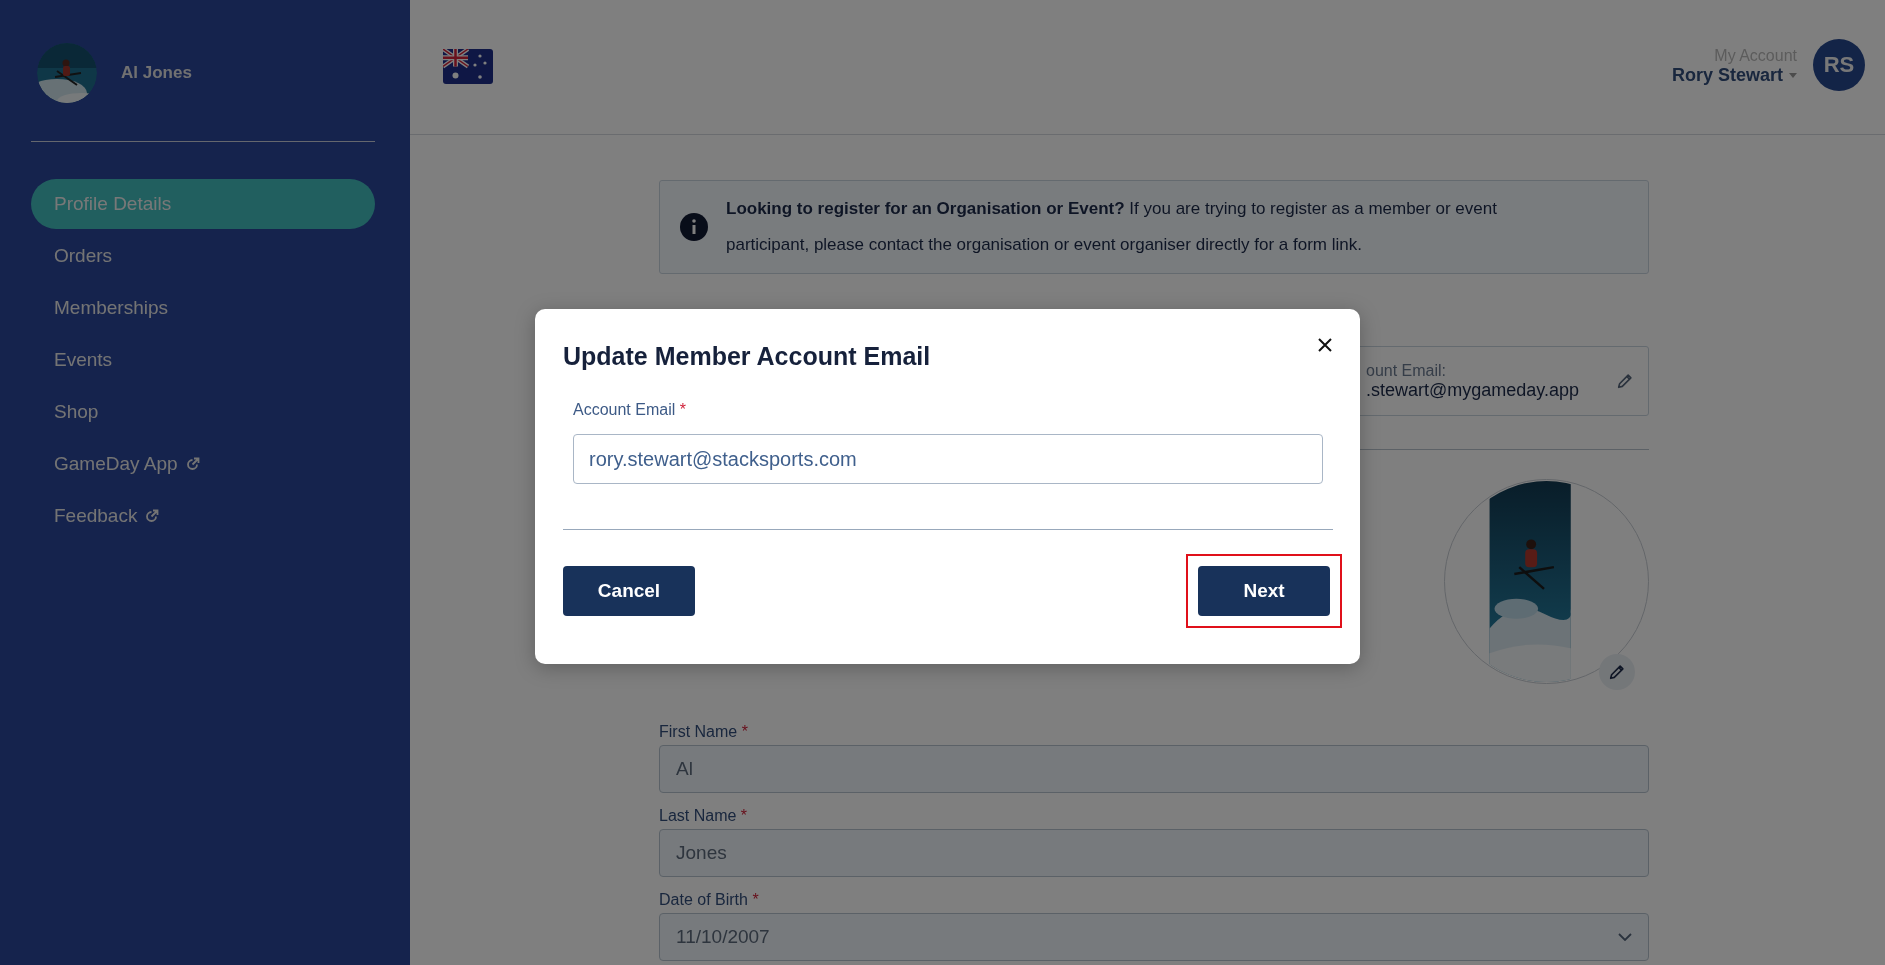 The height and width of the screenshot is (965, 1885). Describe the element at coordinates (704, 816) in the screenshot. I see `field-label: Last Name *` at that location.